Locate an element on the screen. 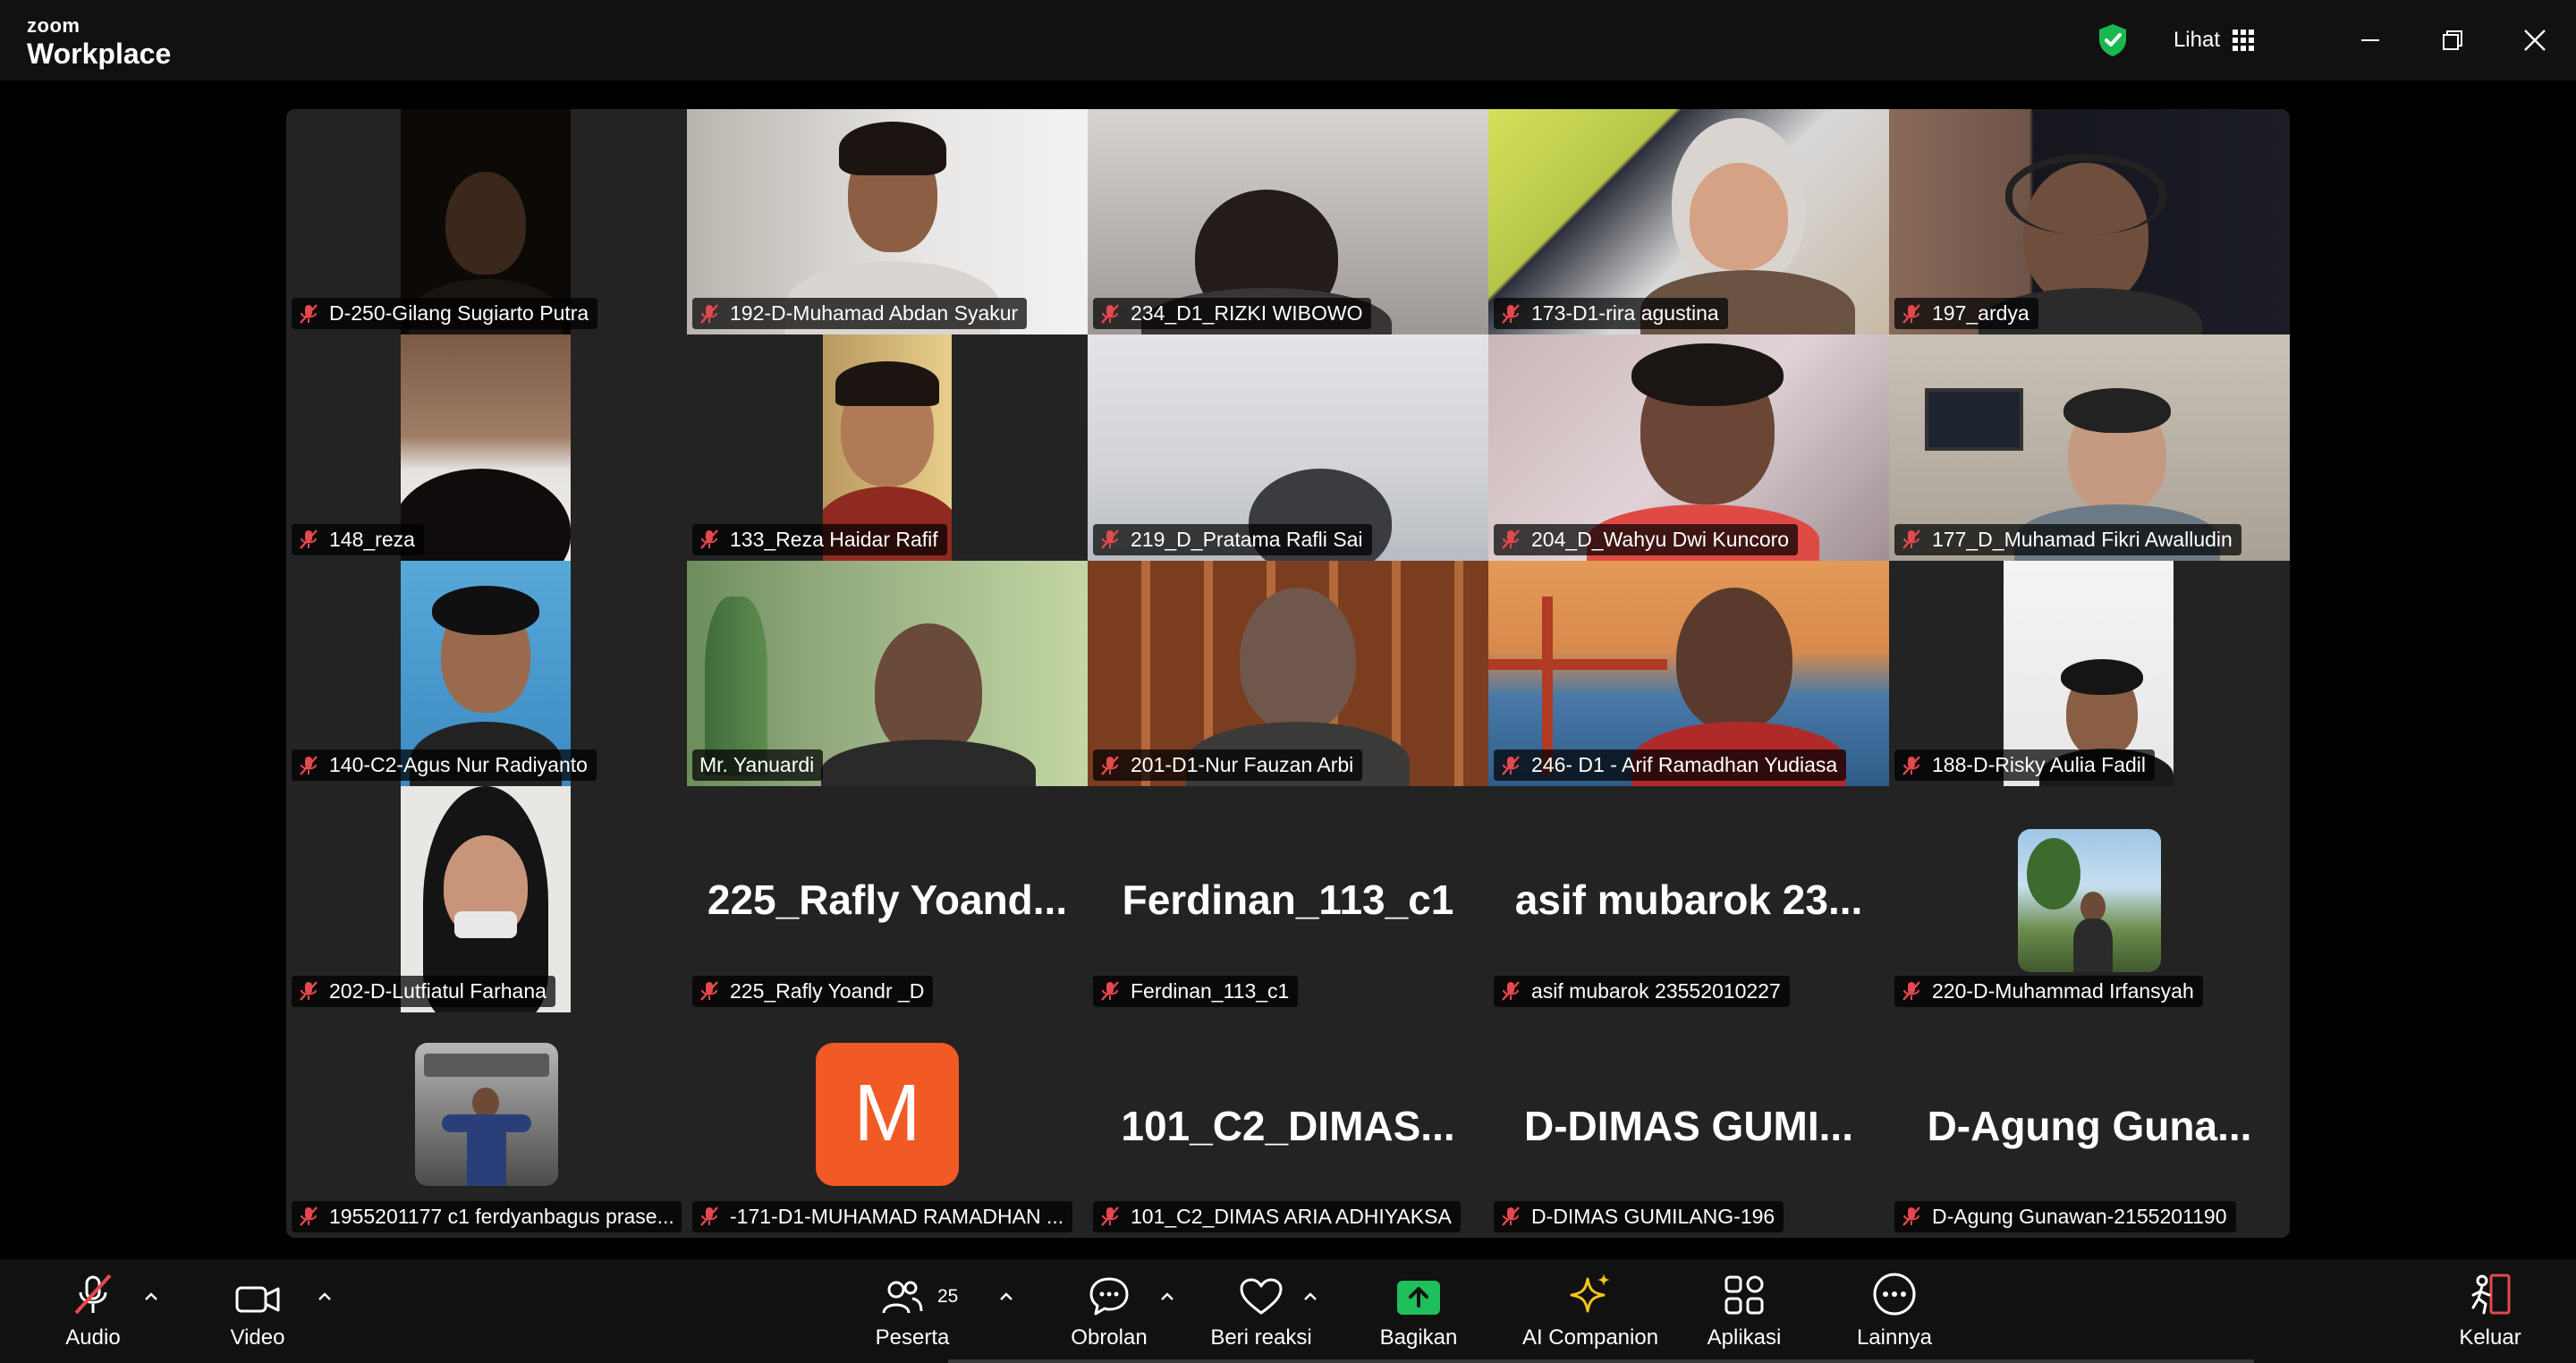 The width and height of the screenshot is (2576, 1363). participants-options-caret-icon is located at coordinates (1006, 1296).